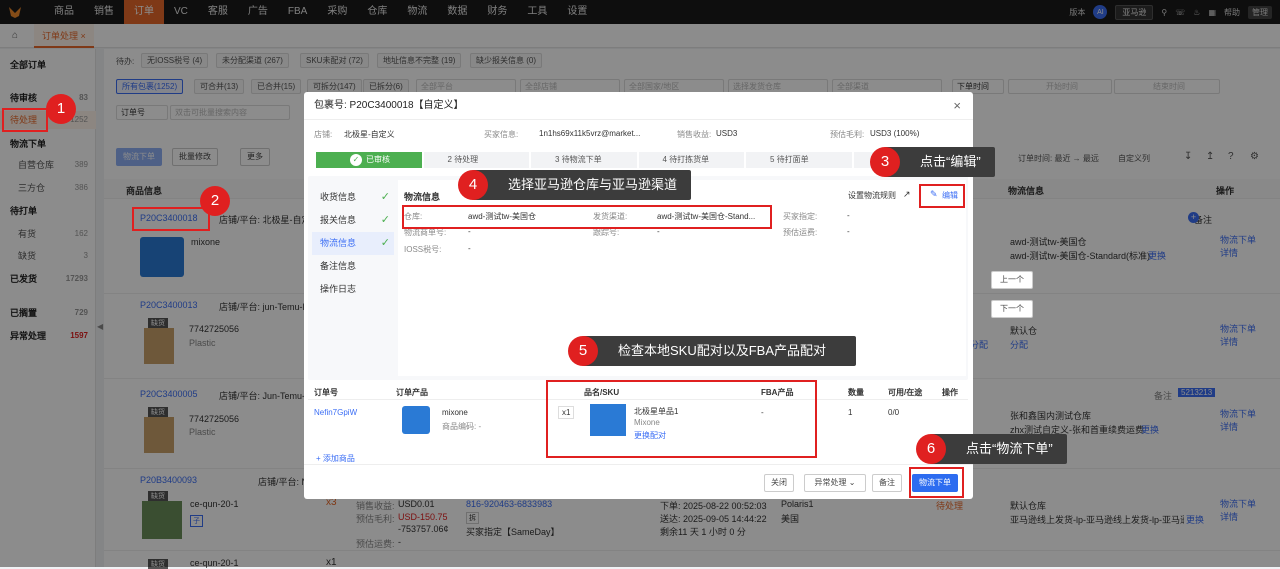 This screenshot has height=569, width=1280. What do you see at coordinates (792, 159) in the screenshot?
I see `step-label: 待打面单` at bounding box center [792, 159].